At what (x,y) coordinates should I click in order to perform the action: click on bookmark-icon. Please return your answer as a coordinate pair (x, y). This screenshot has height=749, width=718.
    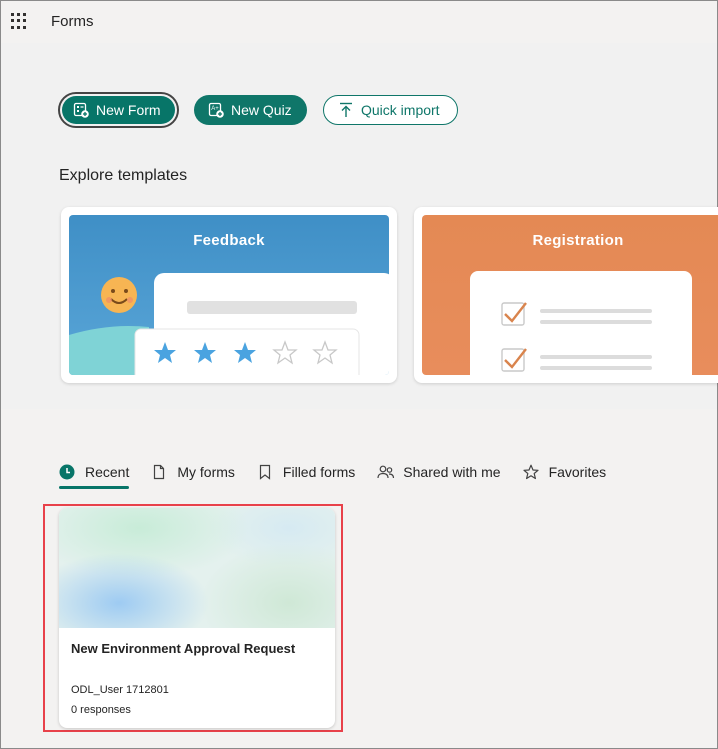
    Looking at the image, I should click on (265, 472).